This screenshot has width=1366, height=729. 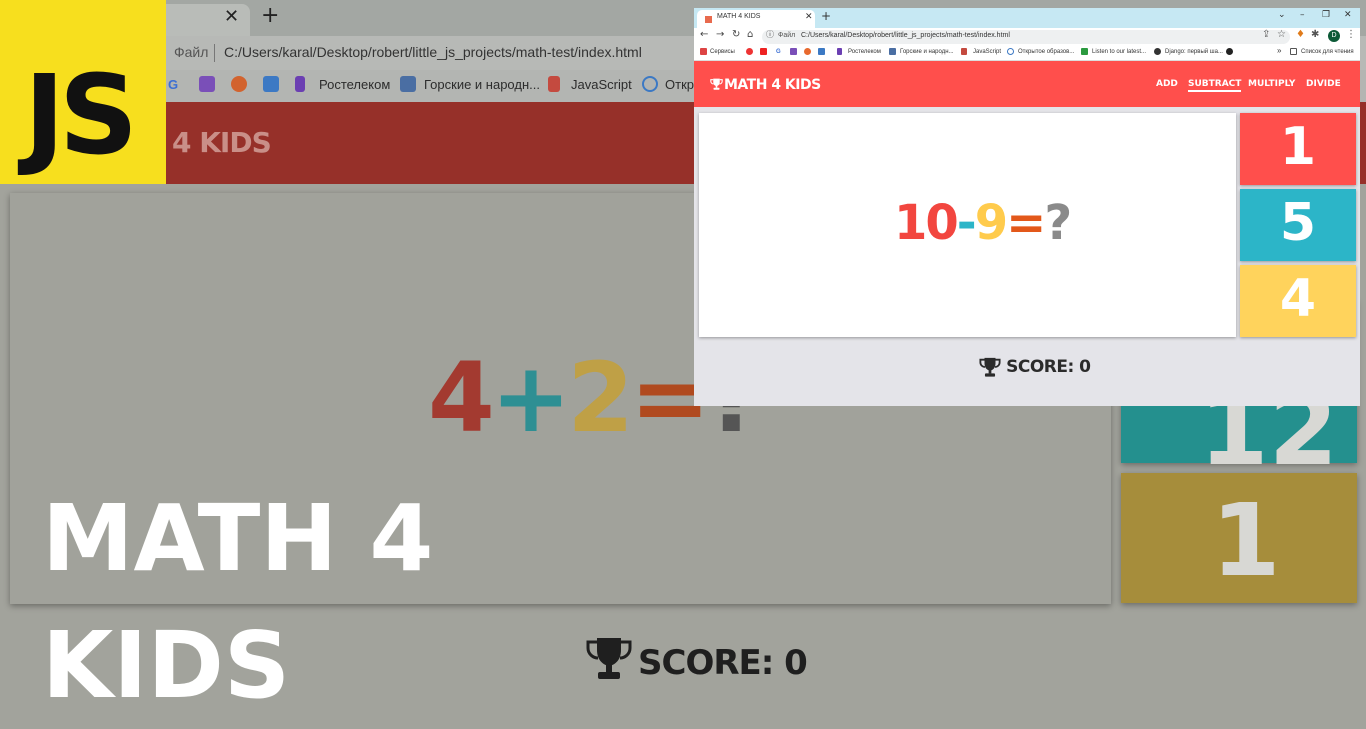 What do you see at coordinates (300, 84) in the screenshot?
I see `bg-rostelecom-icon` at bounding box center [300, 84].